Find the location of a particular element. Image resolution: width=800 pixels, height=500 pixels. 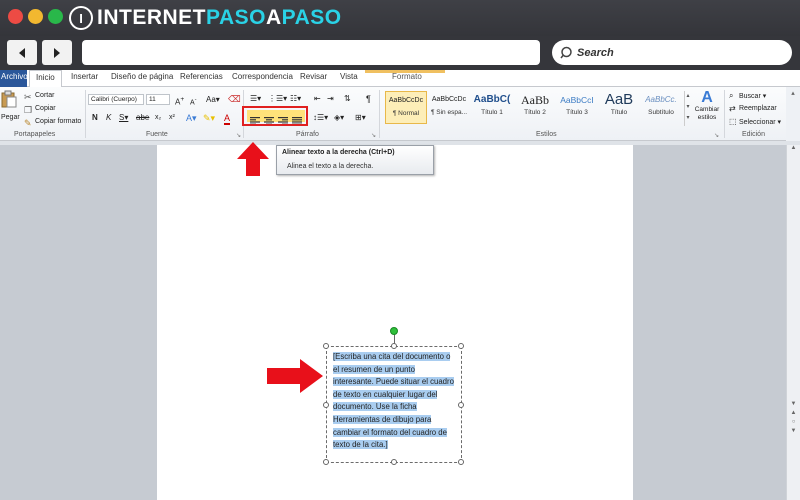

italic-icon: K is located at coordinates (108, 118).